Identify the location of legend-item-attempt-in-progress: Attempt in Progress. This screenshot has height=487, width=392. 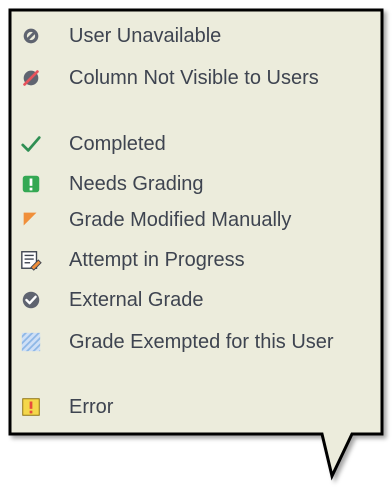
(195, 260).